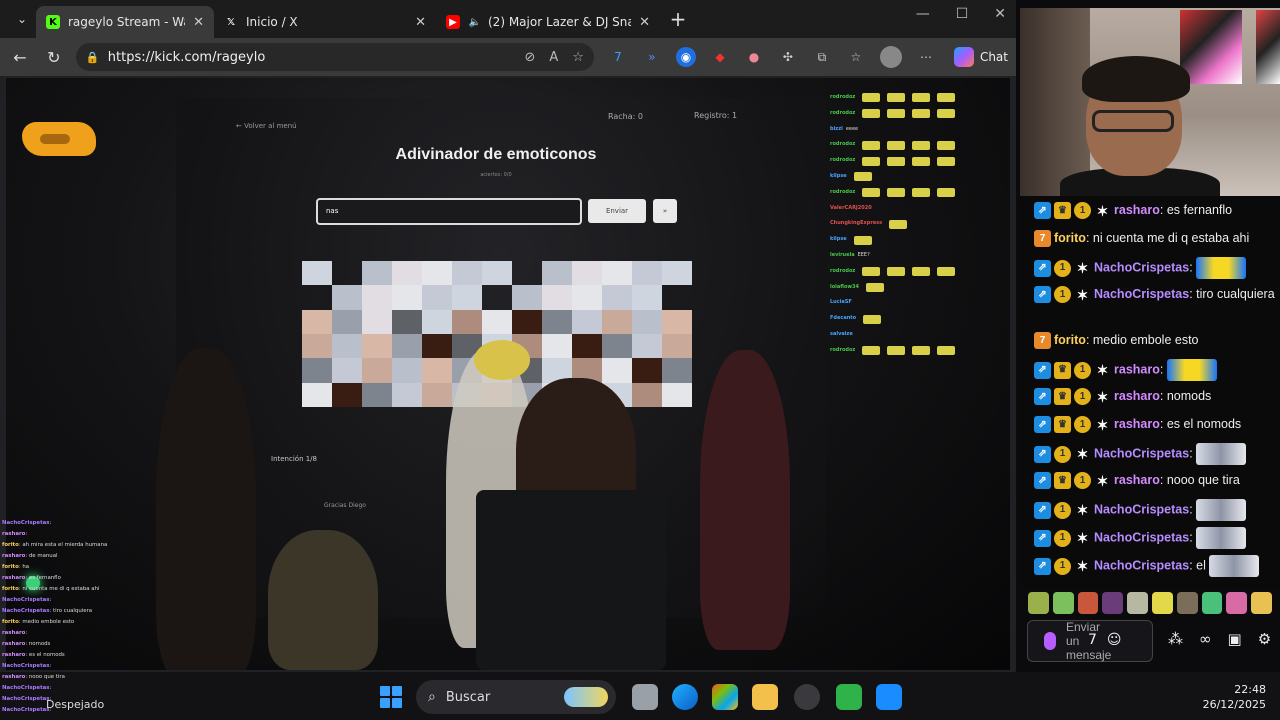 The height and width of the screenshot is (720, 1280). I want to click on tab-kick: K rageylo Stream - Watch Live o ✕, so click(125, 22).